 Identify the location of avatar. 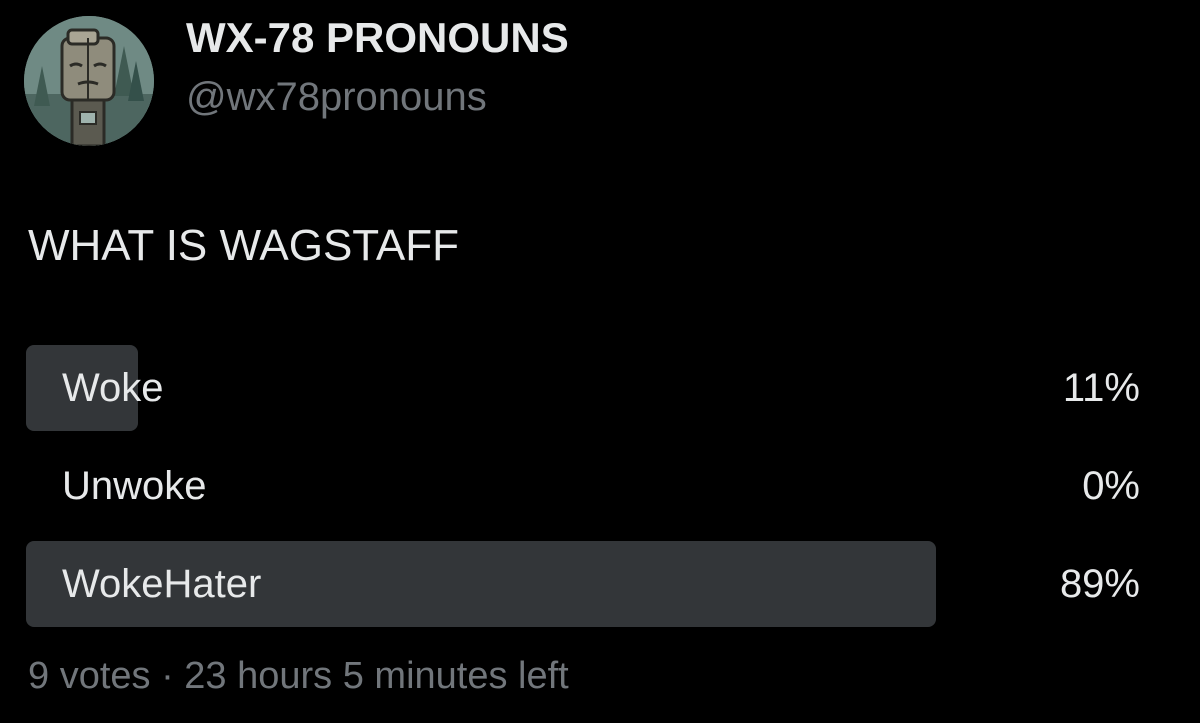
(89, 81).